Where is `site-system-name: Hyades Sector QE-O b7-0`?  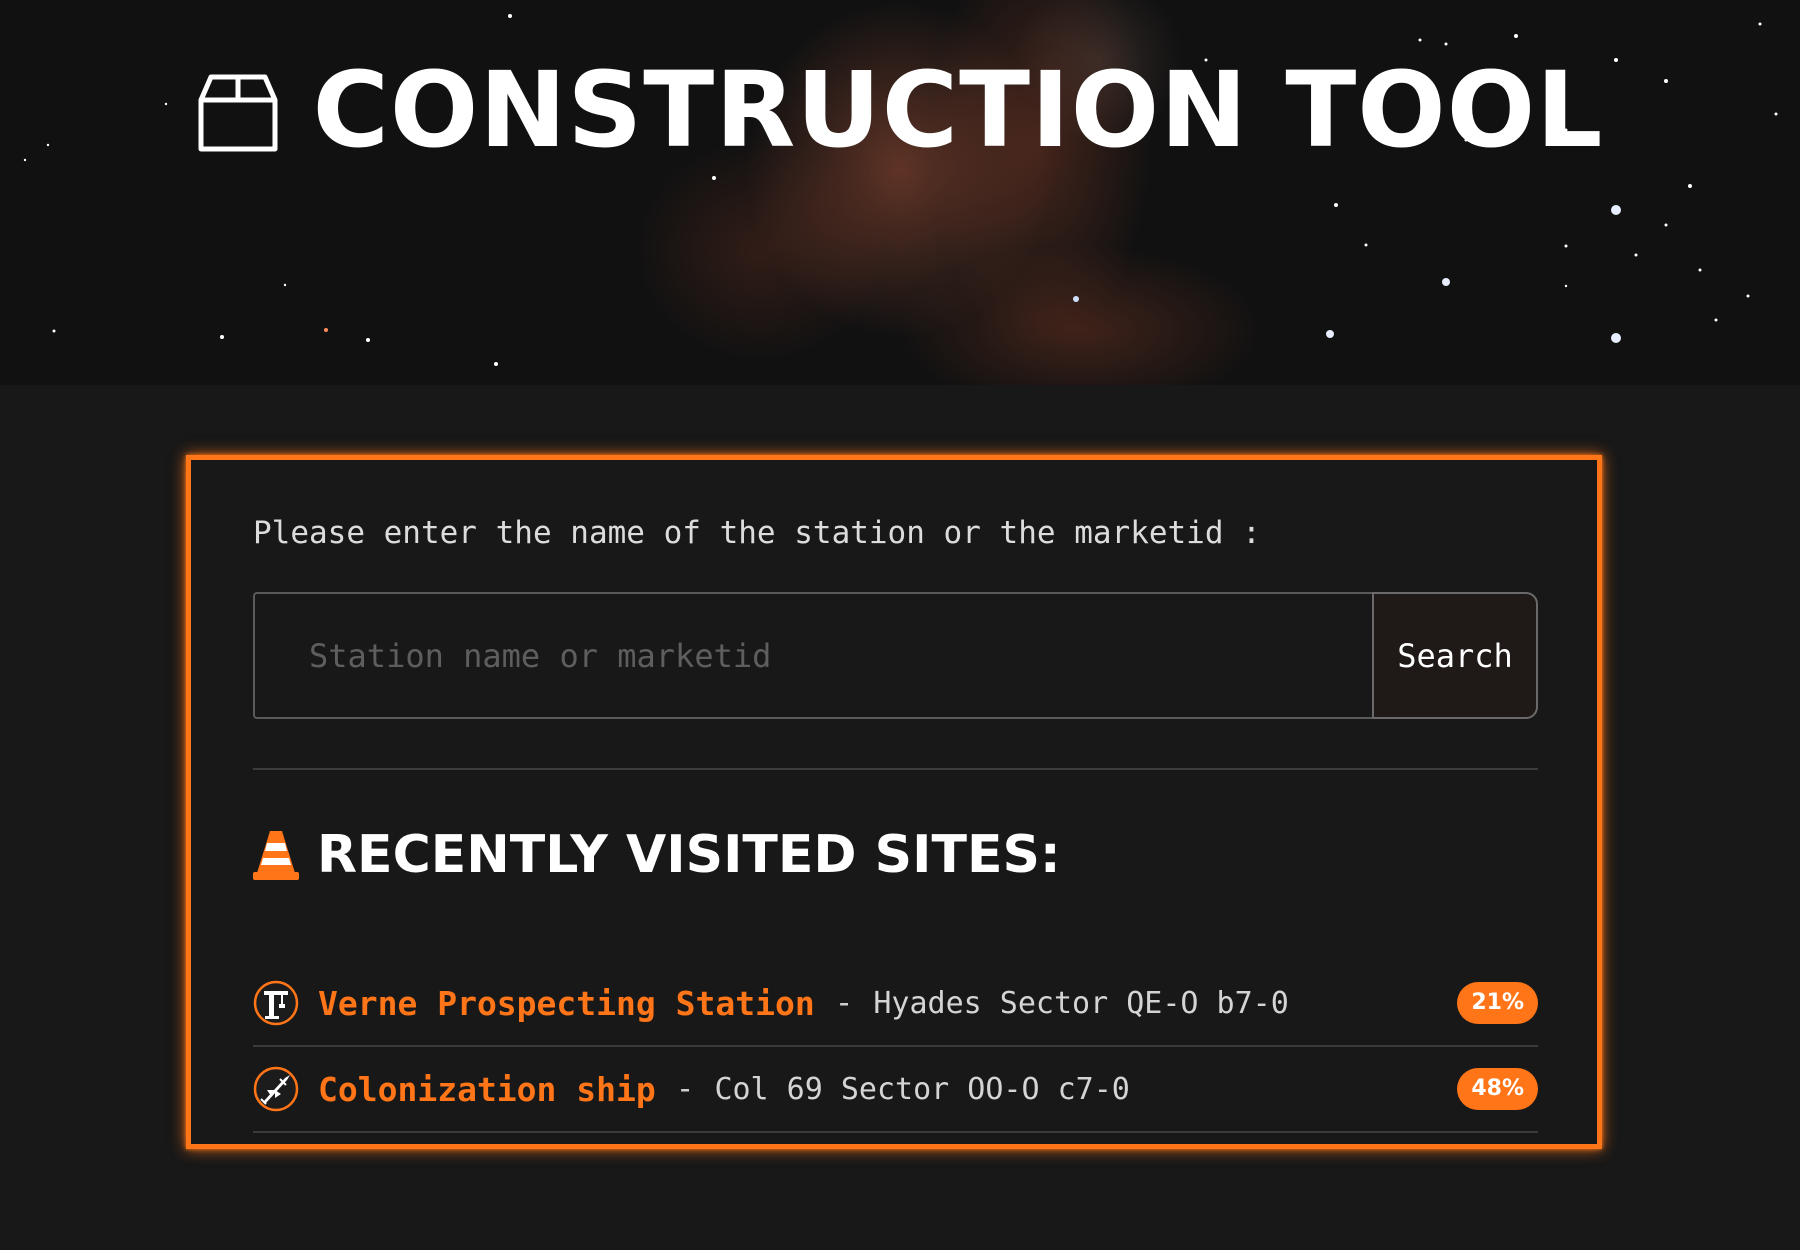 site-system-name: Hyades Sector QE-O b7-0 is located at coordinates (1081, 1003).